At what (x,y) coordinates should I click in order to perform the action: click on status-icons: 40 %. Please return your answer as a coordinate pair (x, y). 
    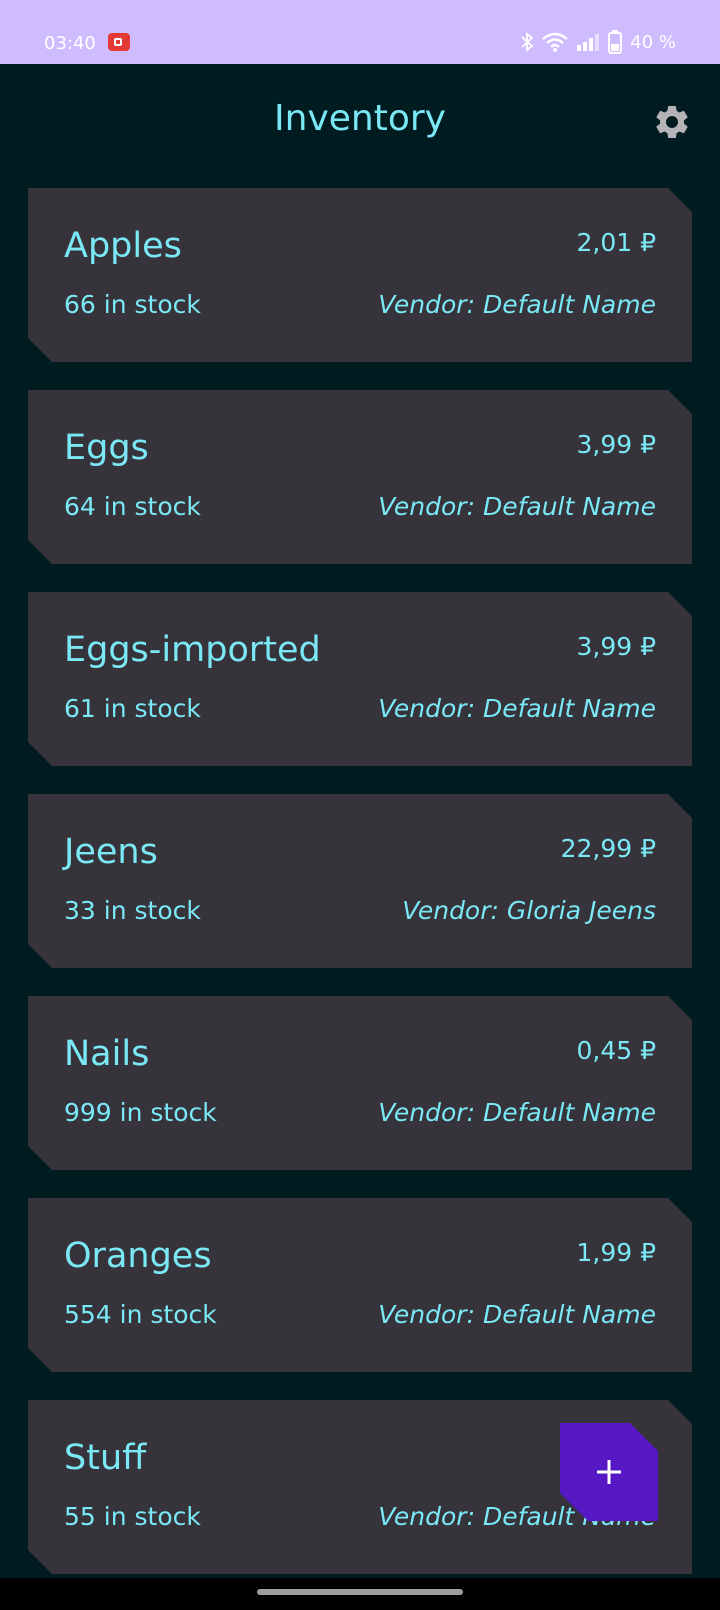
    Looking at the image, I should click on (598, 42).